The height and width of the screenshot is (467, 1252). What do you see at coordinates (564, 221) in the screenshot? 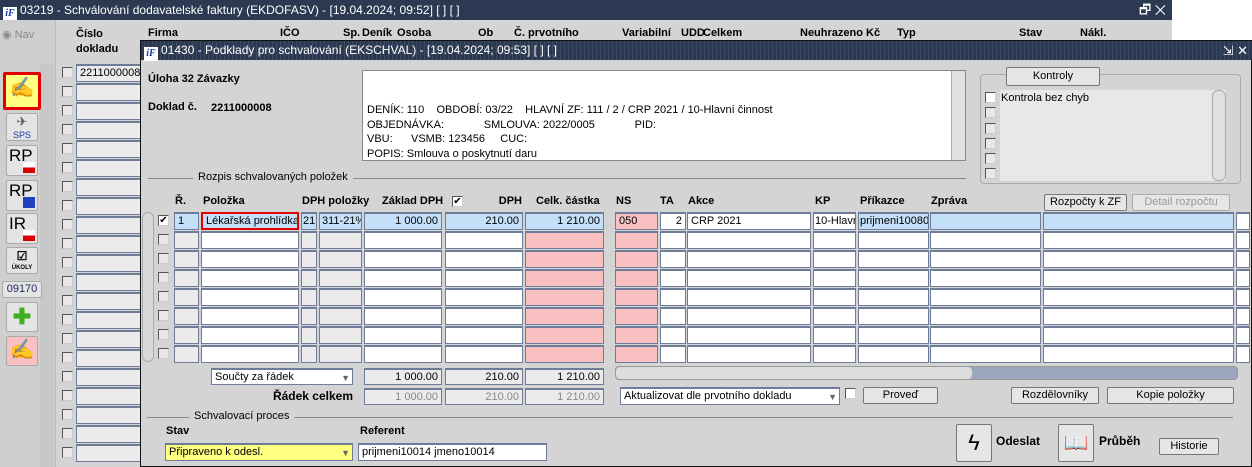
I see `row1-celk: 1 210.00` at bounding box center [564, 221].